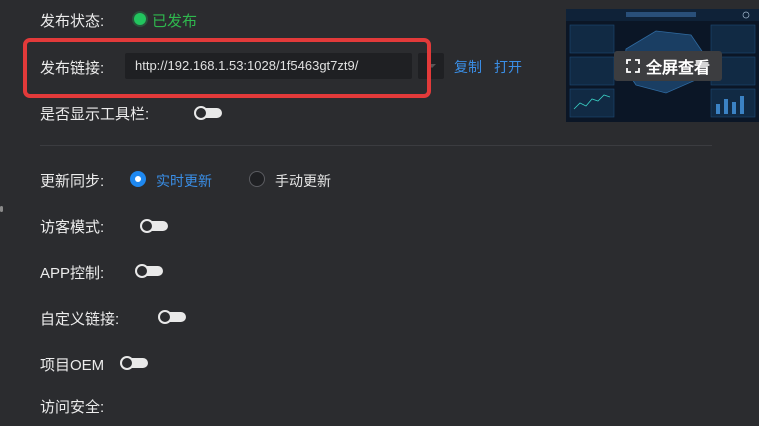 The image size is (759, 426). Describe the element at coordinates (134, 363) in the screenshot. I see `project-oem-toggle` at that location.